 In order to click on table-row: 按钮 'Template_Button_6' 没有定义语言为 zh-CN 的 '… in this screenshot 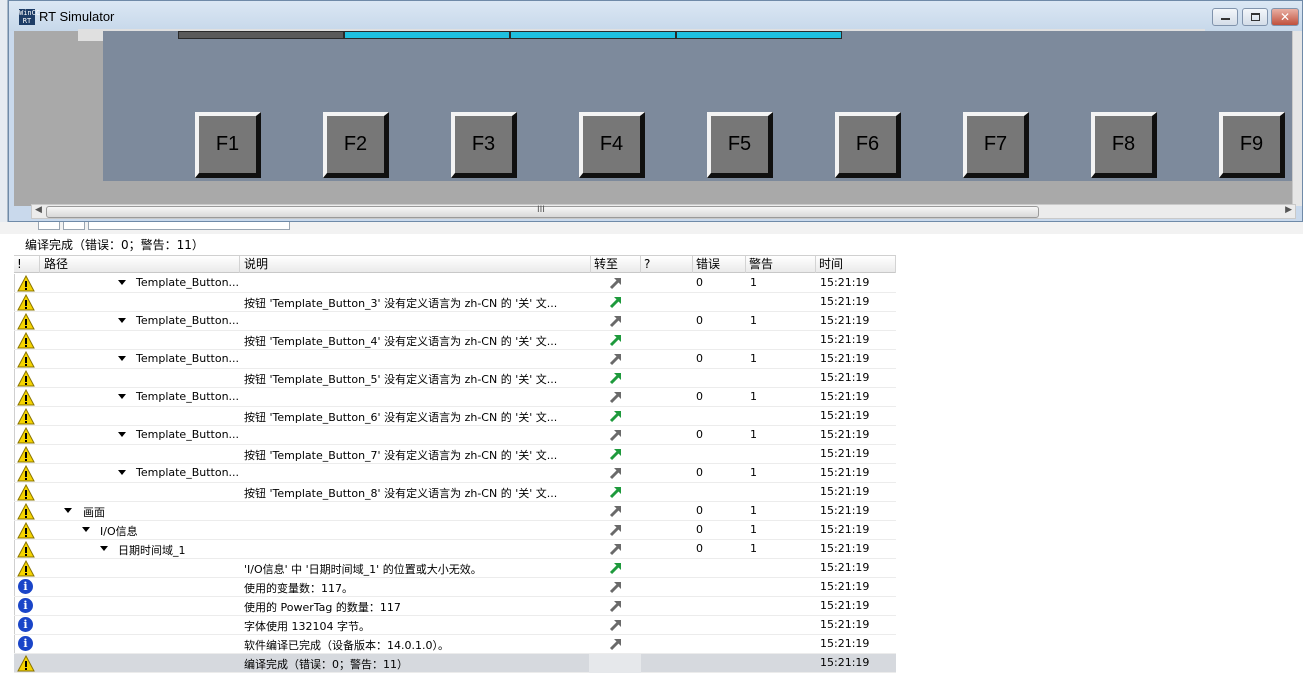, I will do `click(455, 416)`.